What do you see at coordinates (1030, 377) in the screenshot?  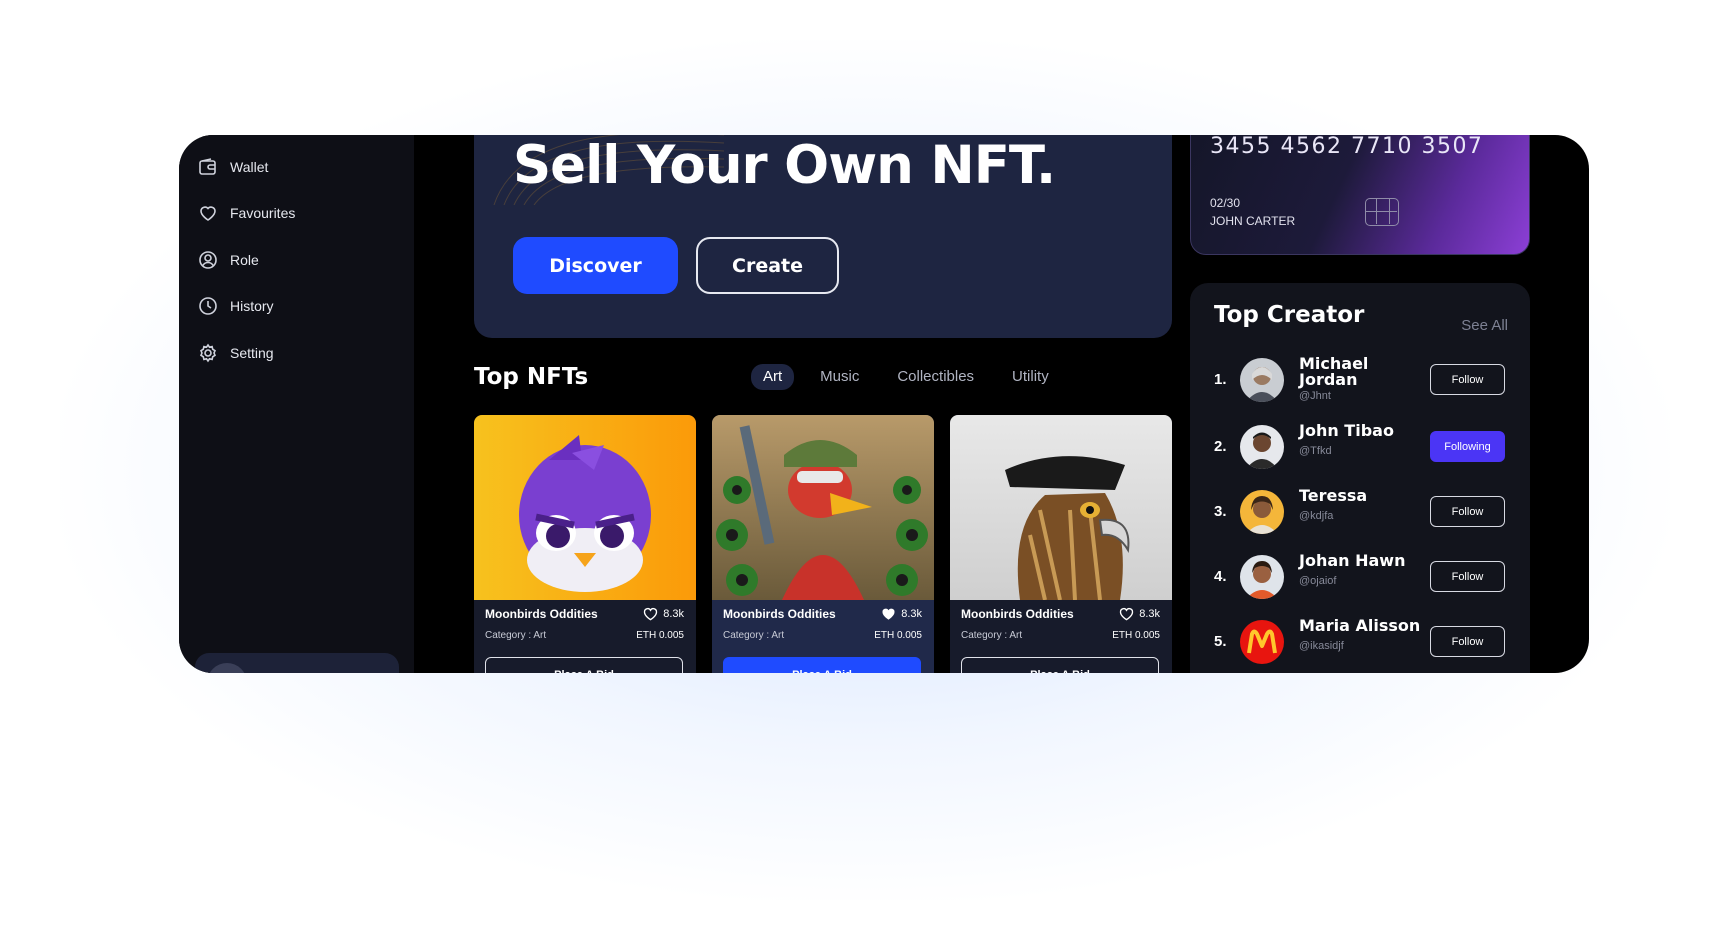 I see `tab-utility: Utility` at bounding box center [1030, 377].